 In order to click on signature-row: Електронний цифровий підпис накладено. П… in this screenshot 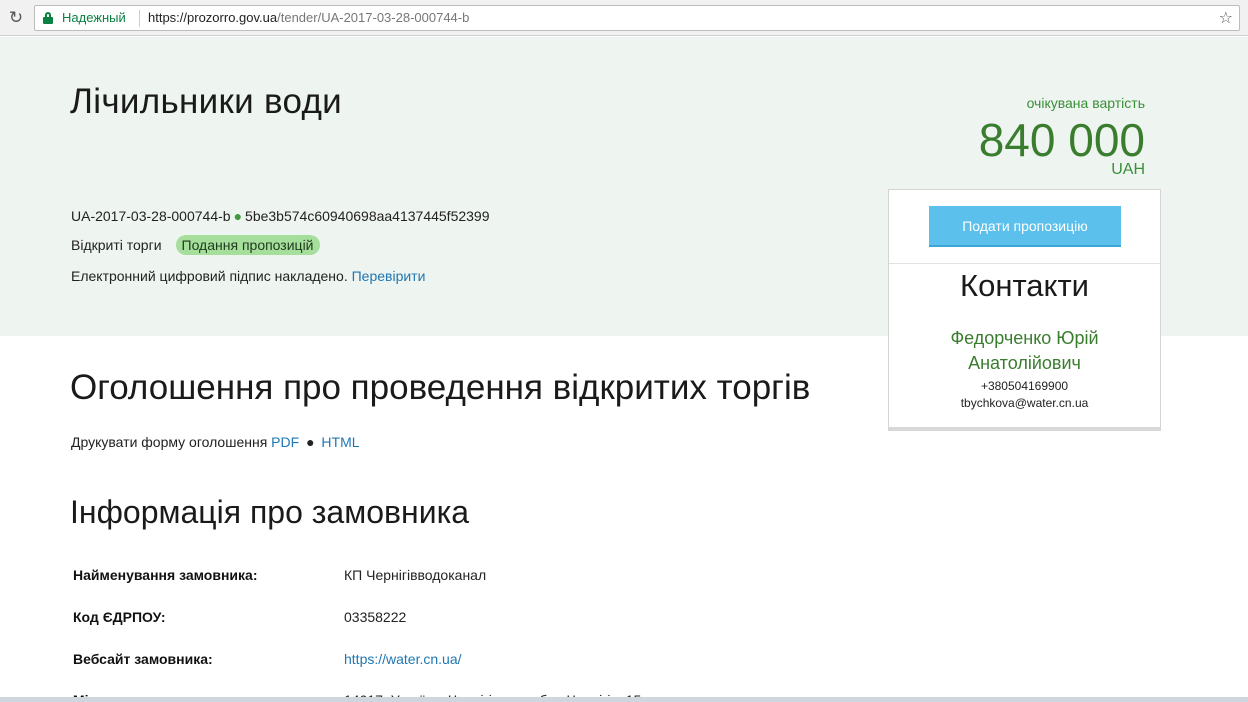, I will do `click(248, 276)`.